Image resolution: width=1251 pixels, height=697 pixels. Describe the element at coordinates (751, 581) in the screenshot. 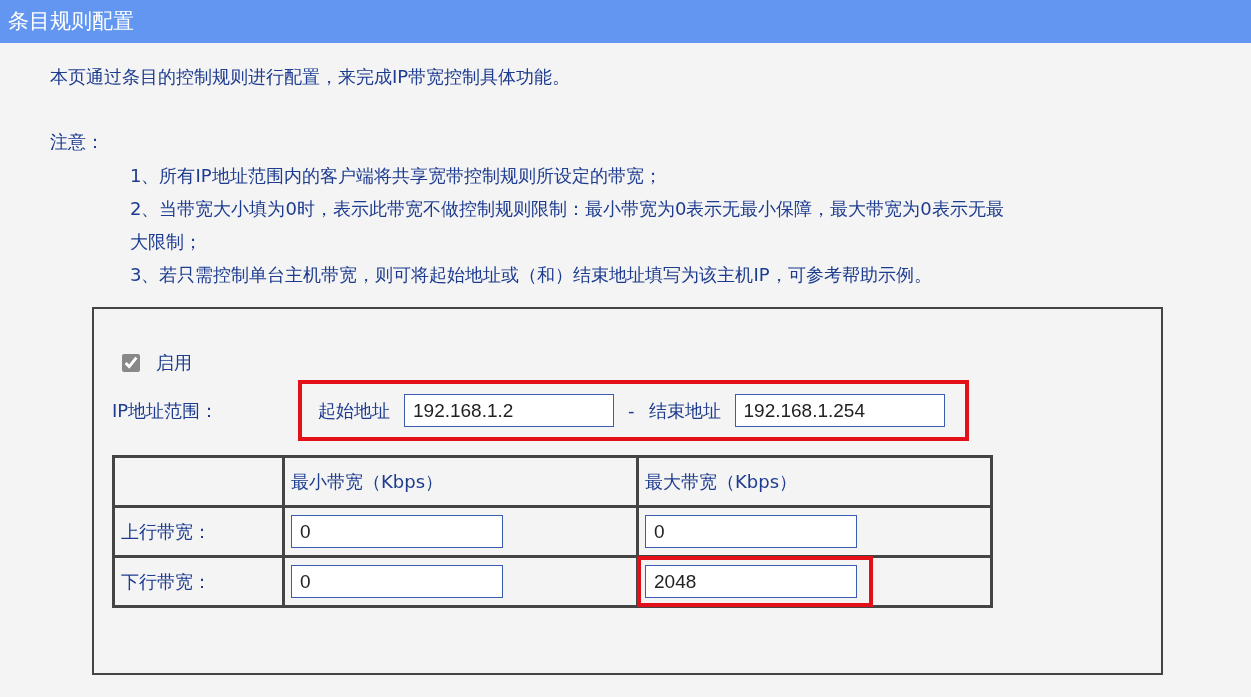

I see `bandwidth-field: 2048` at that location.